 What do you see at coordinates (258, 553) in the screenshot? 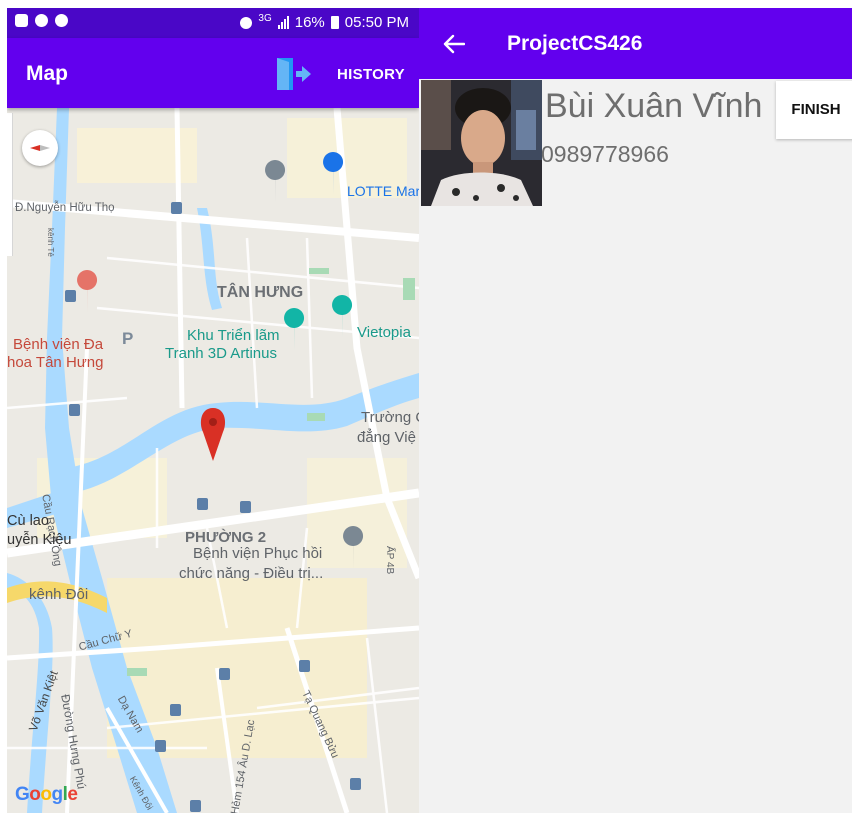
I see `map-label: Bệnh viện Phục hồi` at bounding box center [258, 553].